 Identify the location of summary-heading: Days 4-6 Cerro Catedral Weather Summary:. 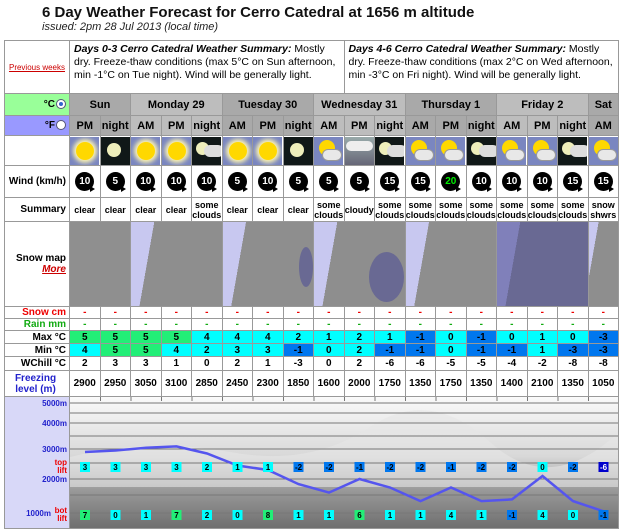
(457, 49).